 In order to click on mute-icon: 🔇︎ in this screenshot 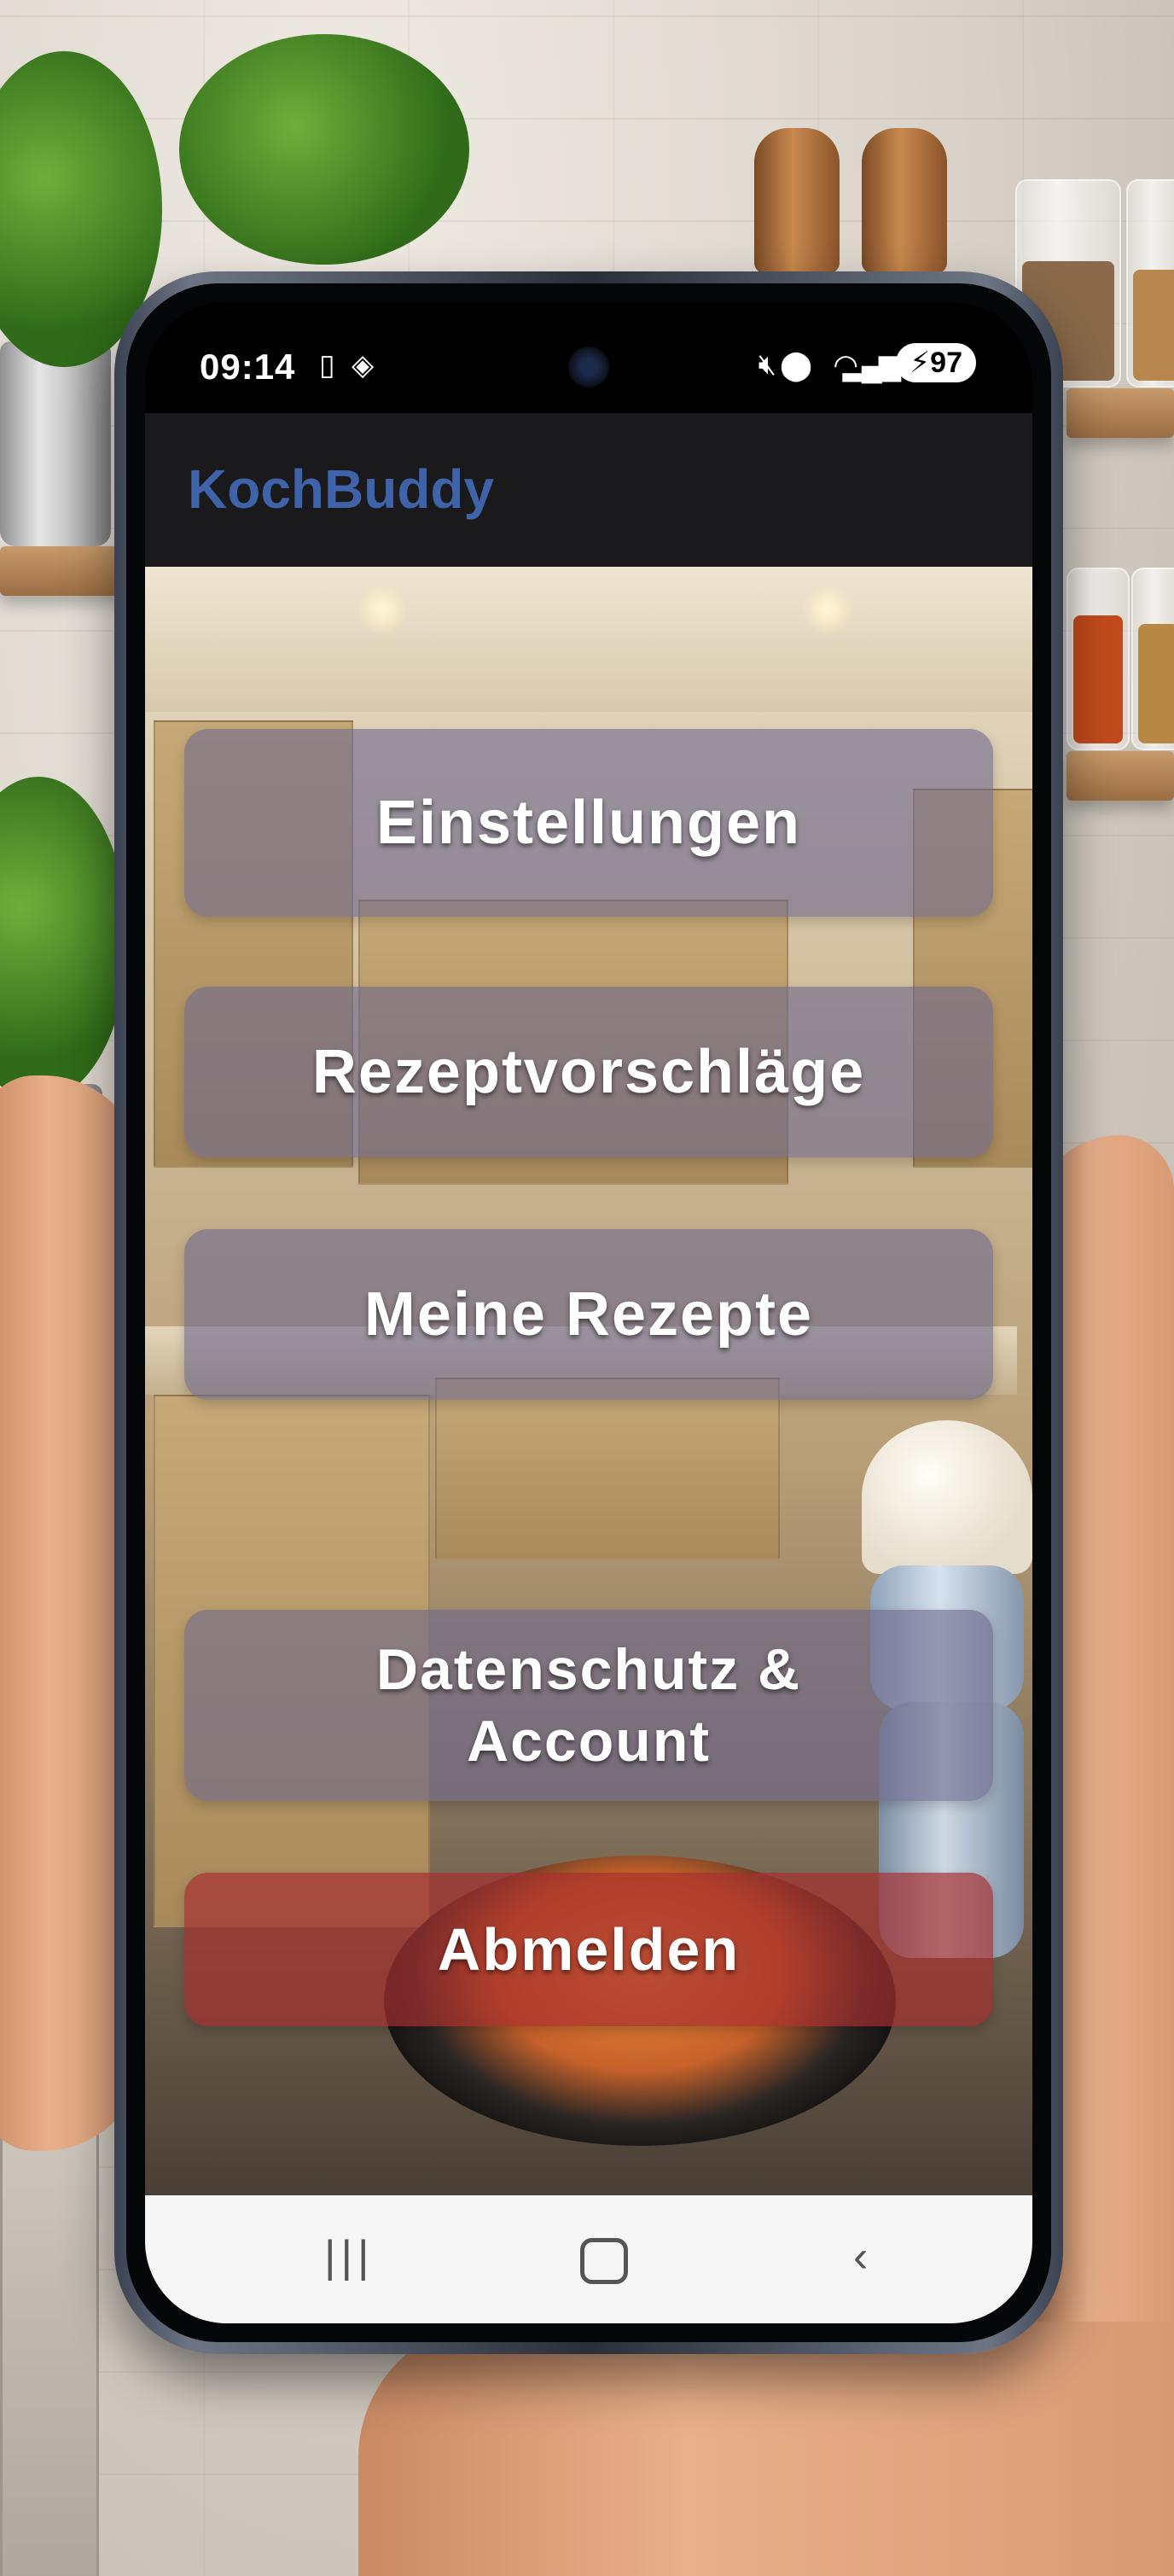, I will do `click(767, 364)`.